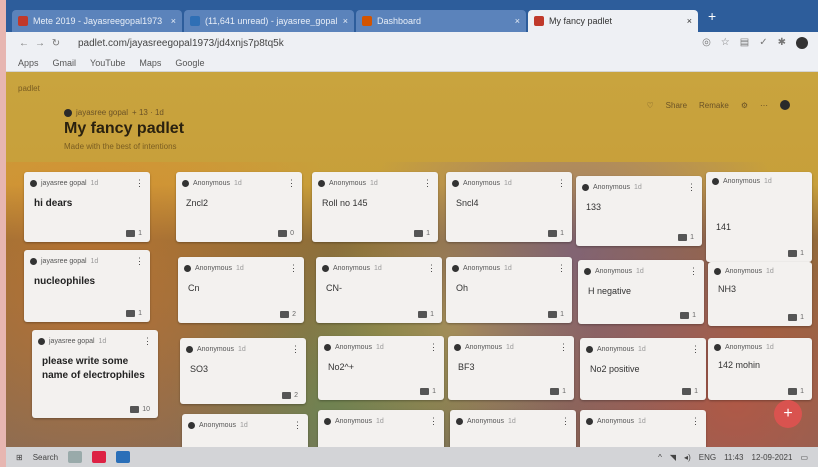 The height and width of the screenshot is (467, 818). I want to click on browser-tab-active: My fancy padlet ×, so click(613, 21).